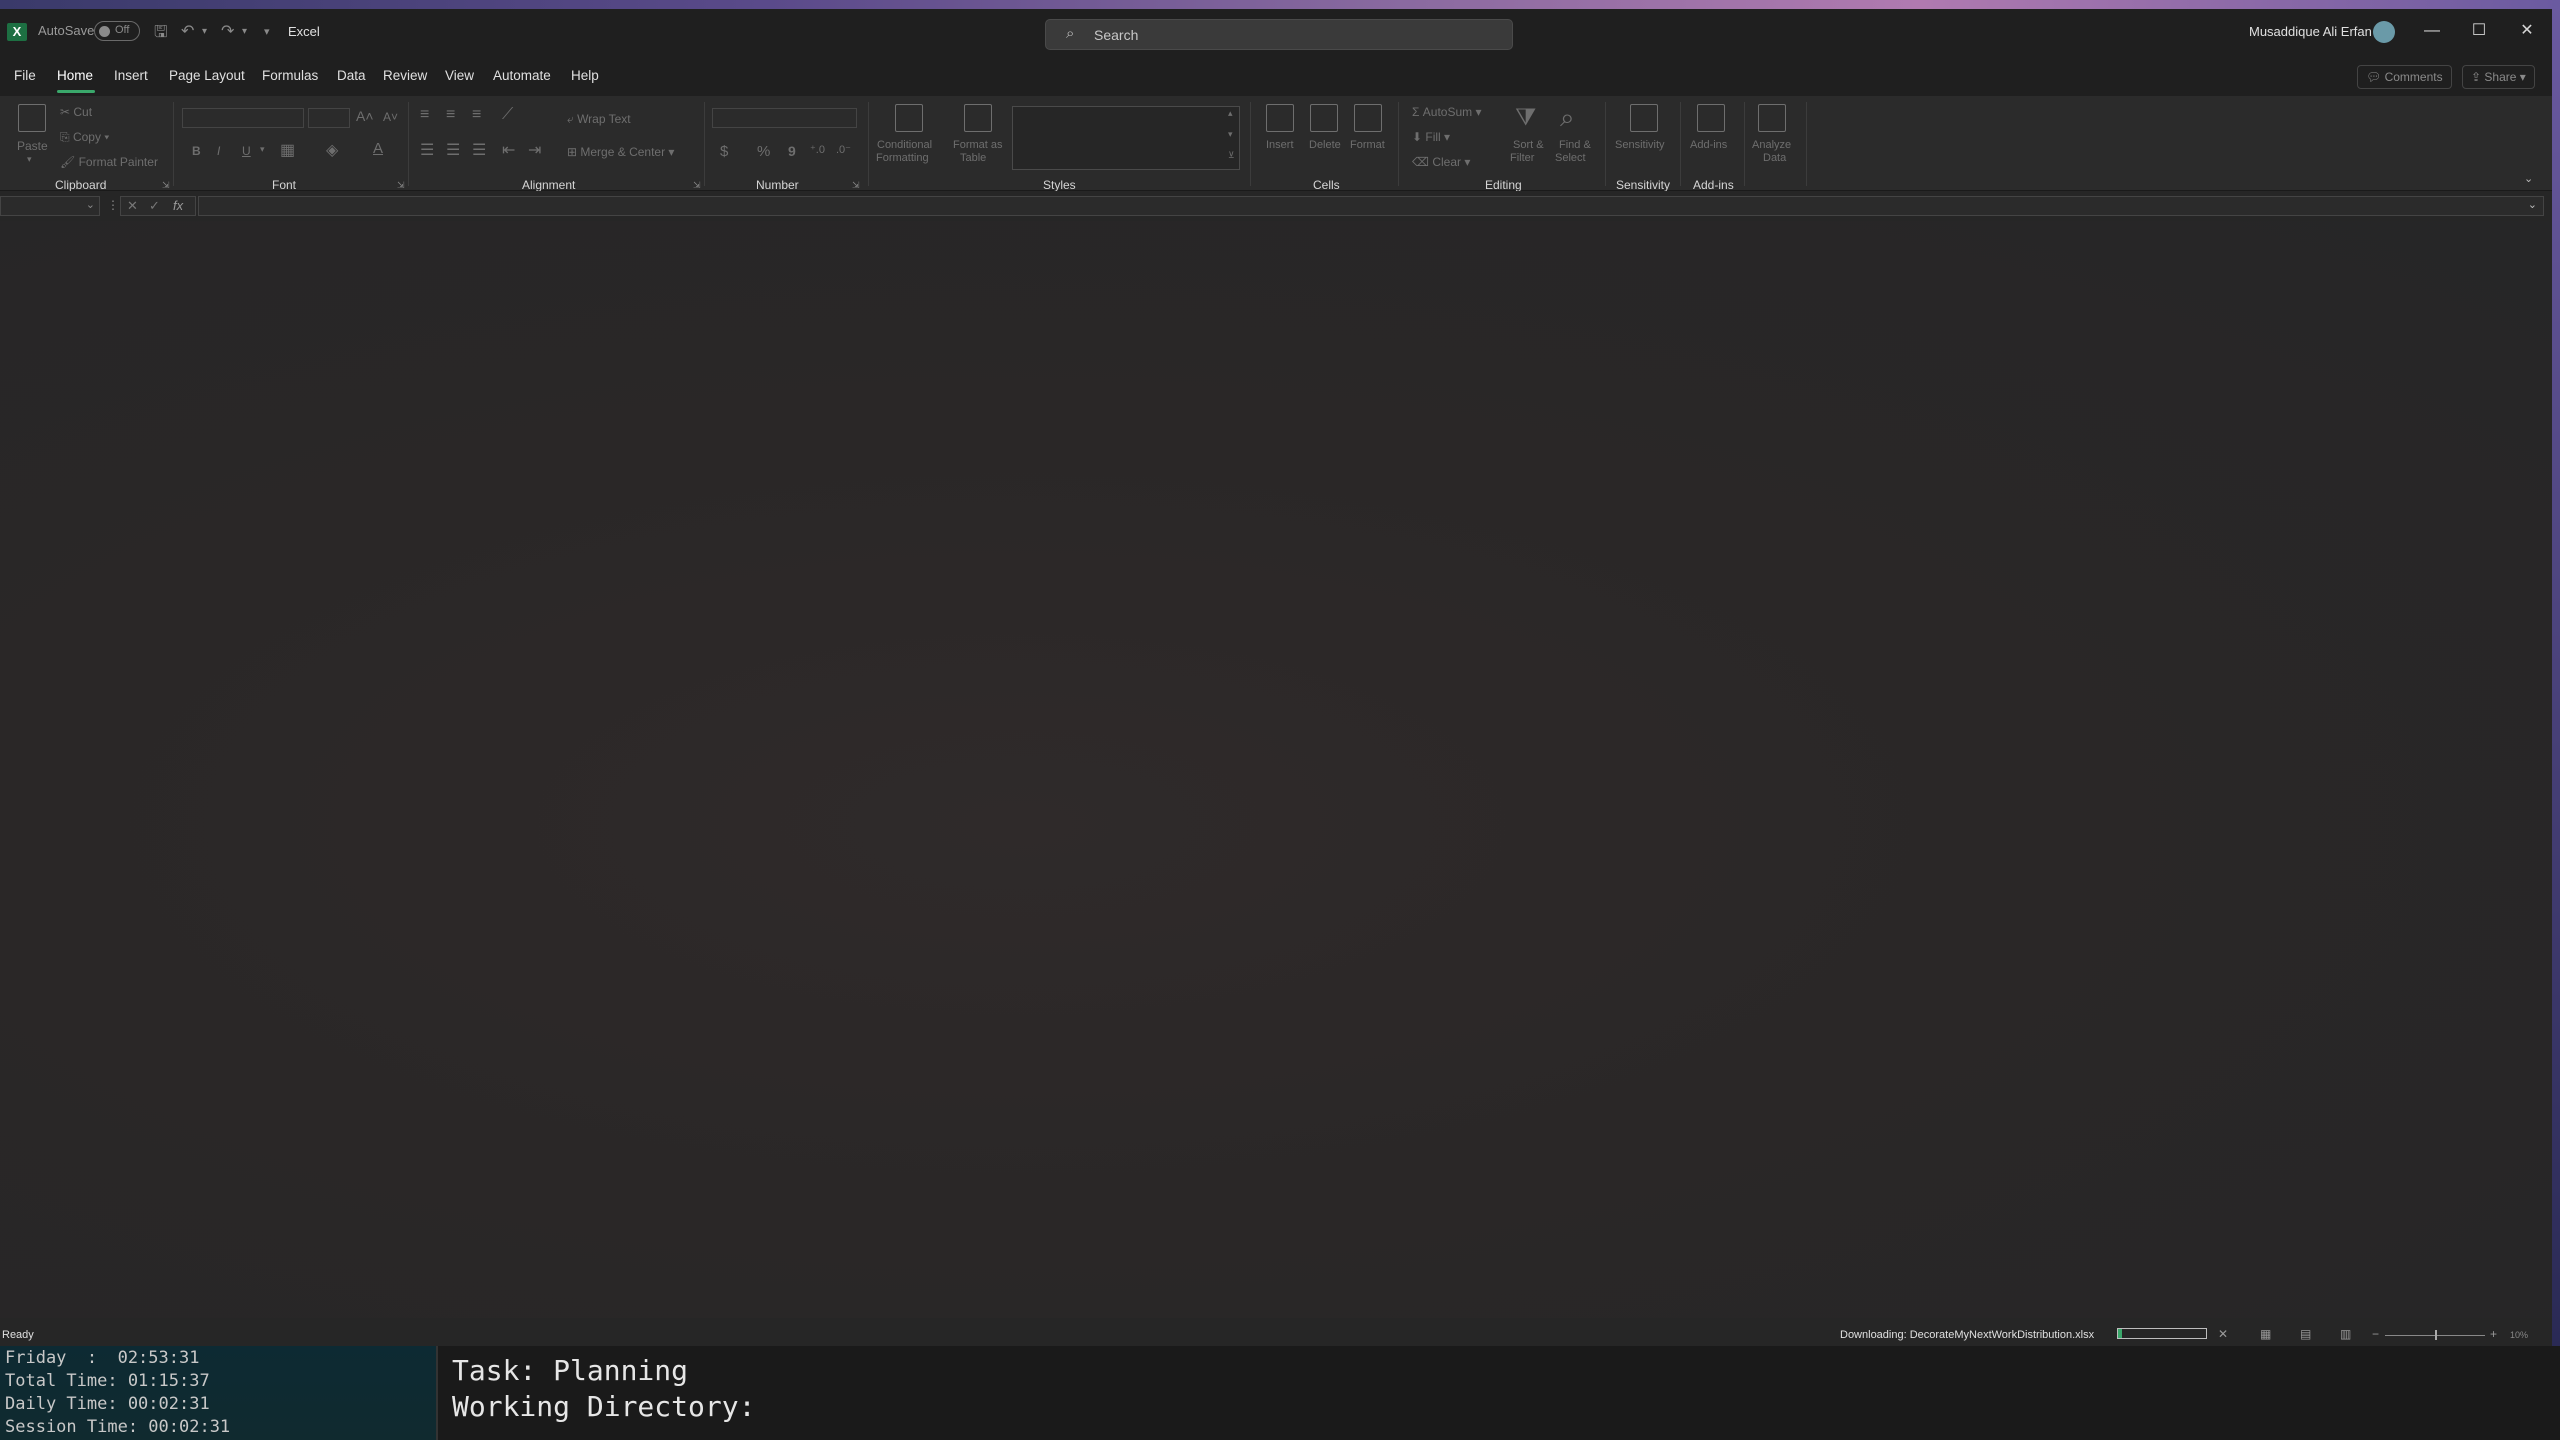  What do you see at coordinates (204, 31) in the screenshot?
I see `undo-dropdown-icon: ▾` at bounding box center [204, 31].